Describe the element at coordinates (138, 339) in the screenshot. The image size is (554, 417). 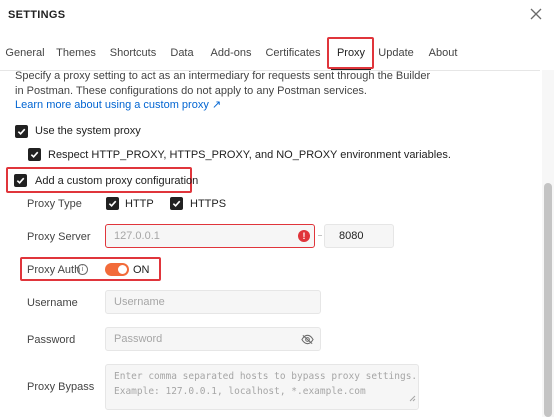
I see `password-placeholder: Password` at that location.